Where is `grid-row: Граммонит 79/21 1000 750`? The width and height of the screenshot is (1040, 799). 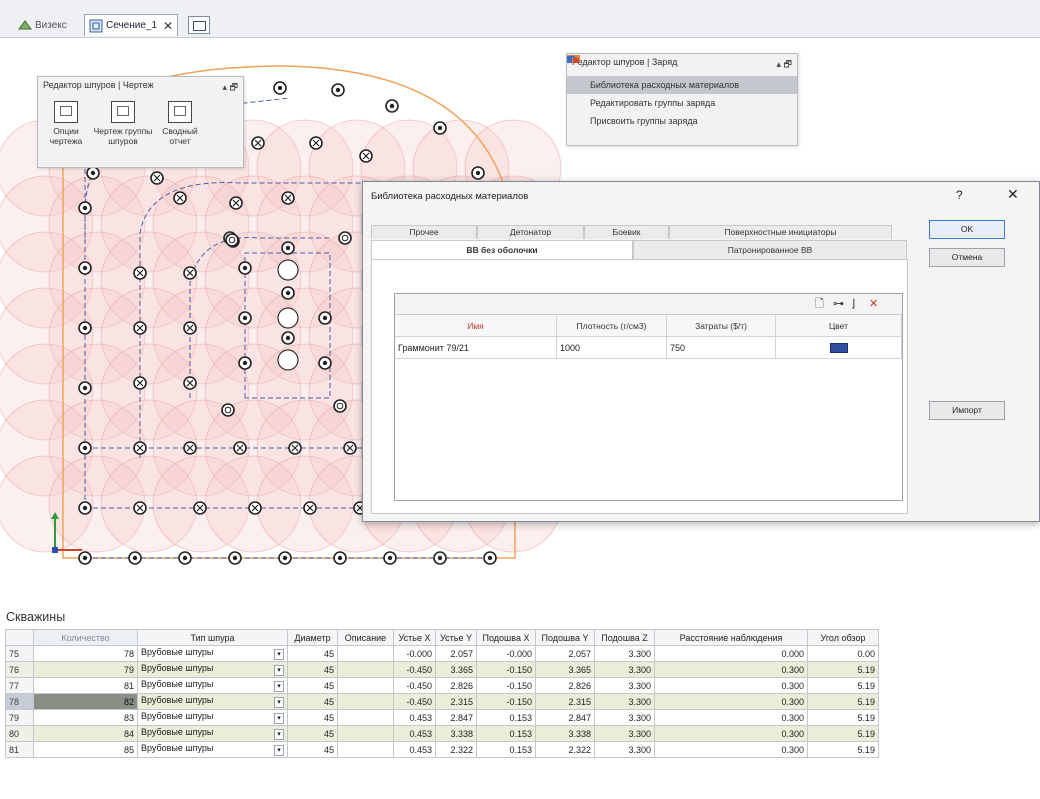
grid-row: Граммонит 79/21 1000 750 is located at coordinates (648, 348).